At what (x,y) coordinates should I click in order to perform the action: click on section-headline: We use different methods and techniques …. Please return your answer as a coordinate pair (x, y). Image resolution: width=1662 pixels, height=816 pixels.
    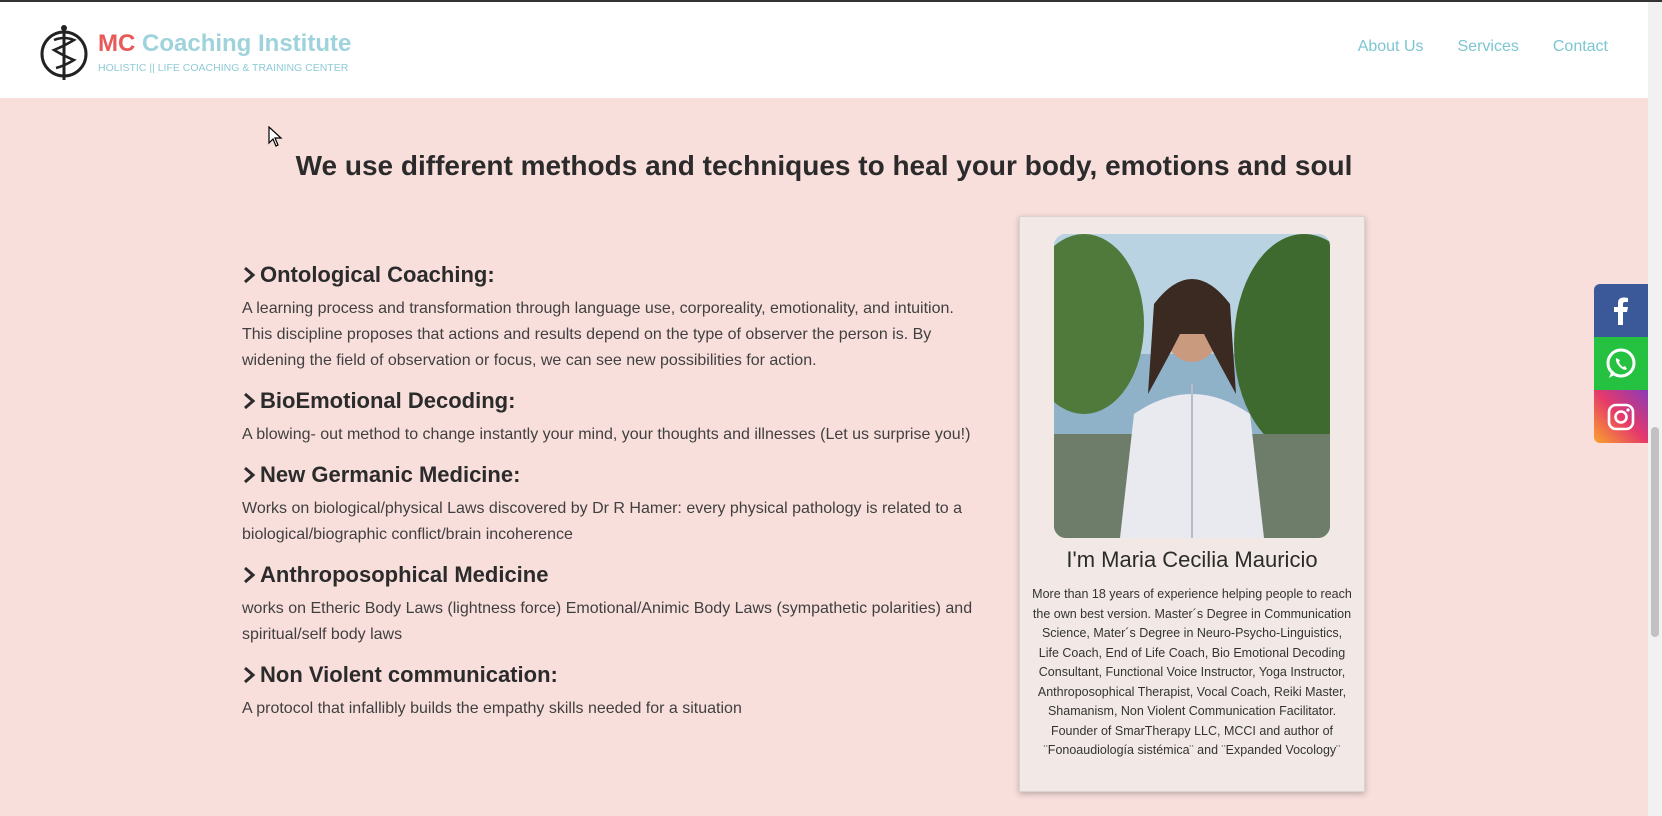
    Looking at the image, I should click on (824, 165).